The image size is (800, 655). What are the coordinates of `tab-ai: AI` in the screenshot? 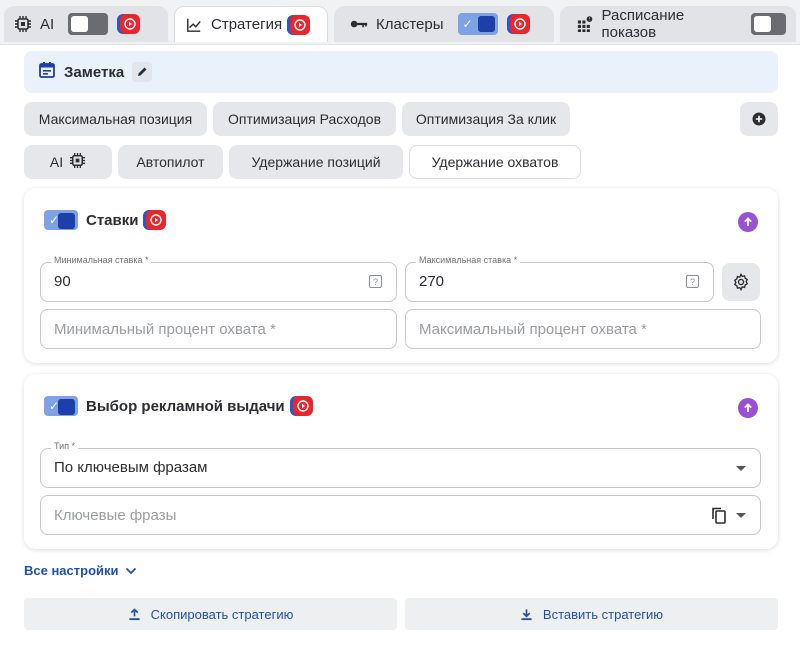 It's located at (86, 24).